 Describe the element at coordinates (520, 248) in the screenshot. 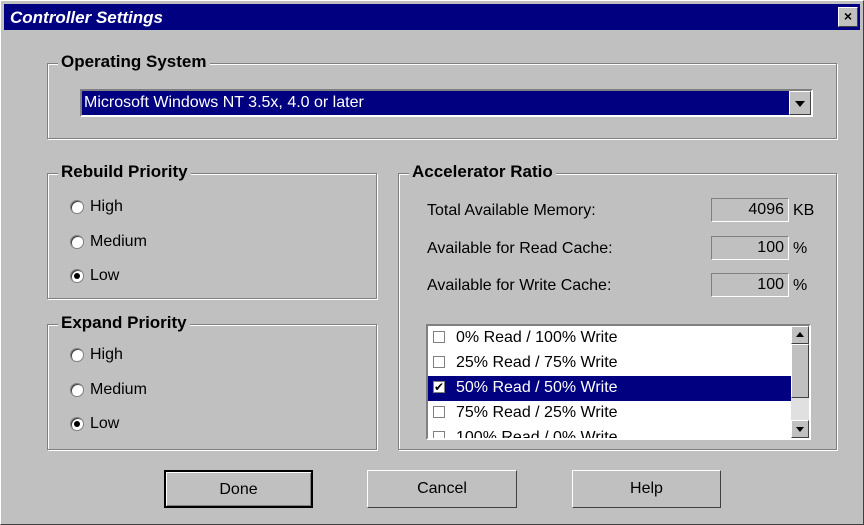

I see `read-cache-label: Available for Read Cache:` at that location.